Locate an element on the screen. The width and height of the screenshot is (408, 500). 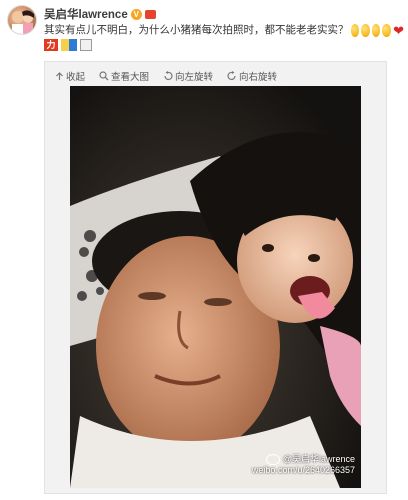
avatar-photo-icon is located at coordinates (23, 22).